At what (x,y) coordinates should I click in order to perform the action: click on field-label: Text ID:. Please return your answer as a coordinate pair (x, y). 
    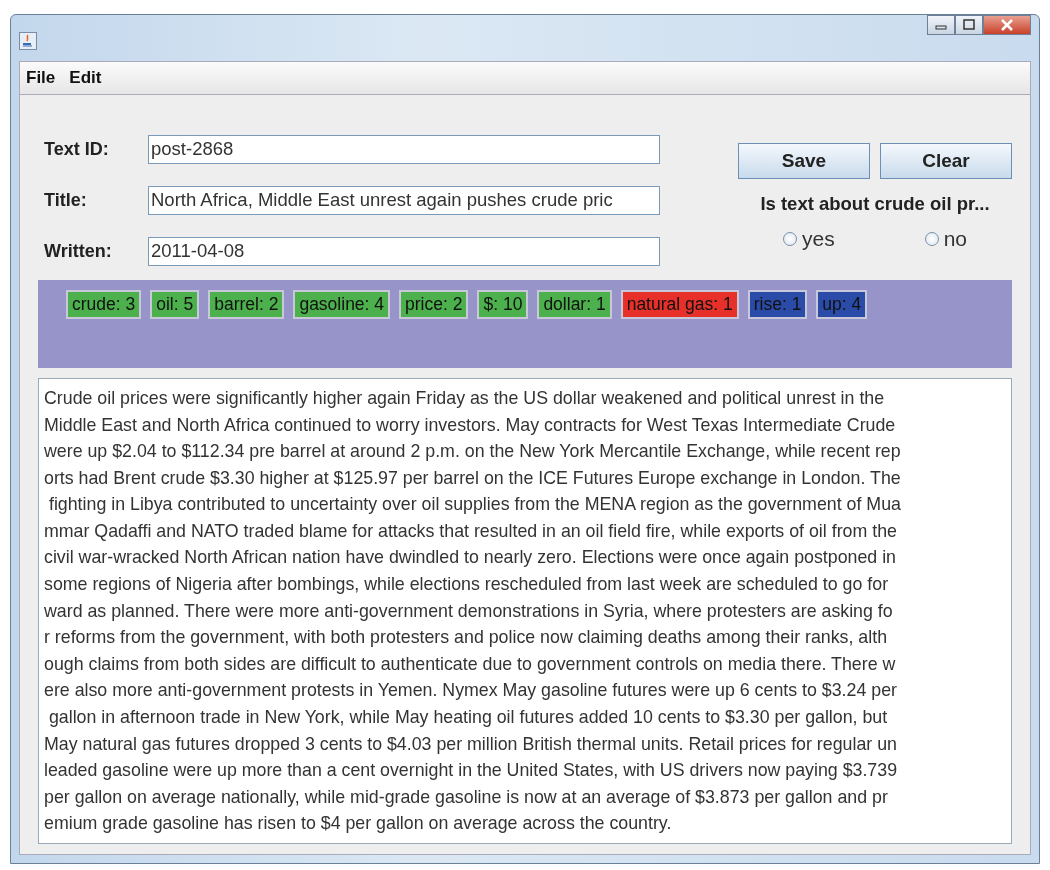
    Looking at the image, I should click on (77, 149).